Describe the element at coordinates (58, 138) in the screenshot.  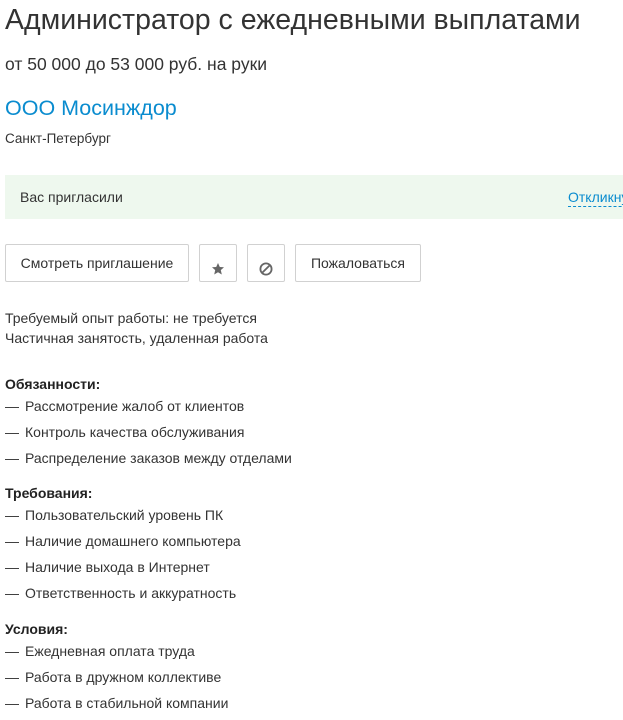
I see `city: Санкт-Петербург` at that location.